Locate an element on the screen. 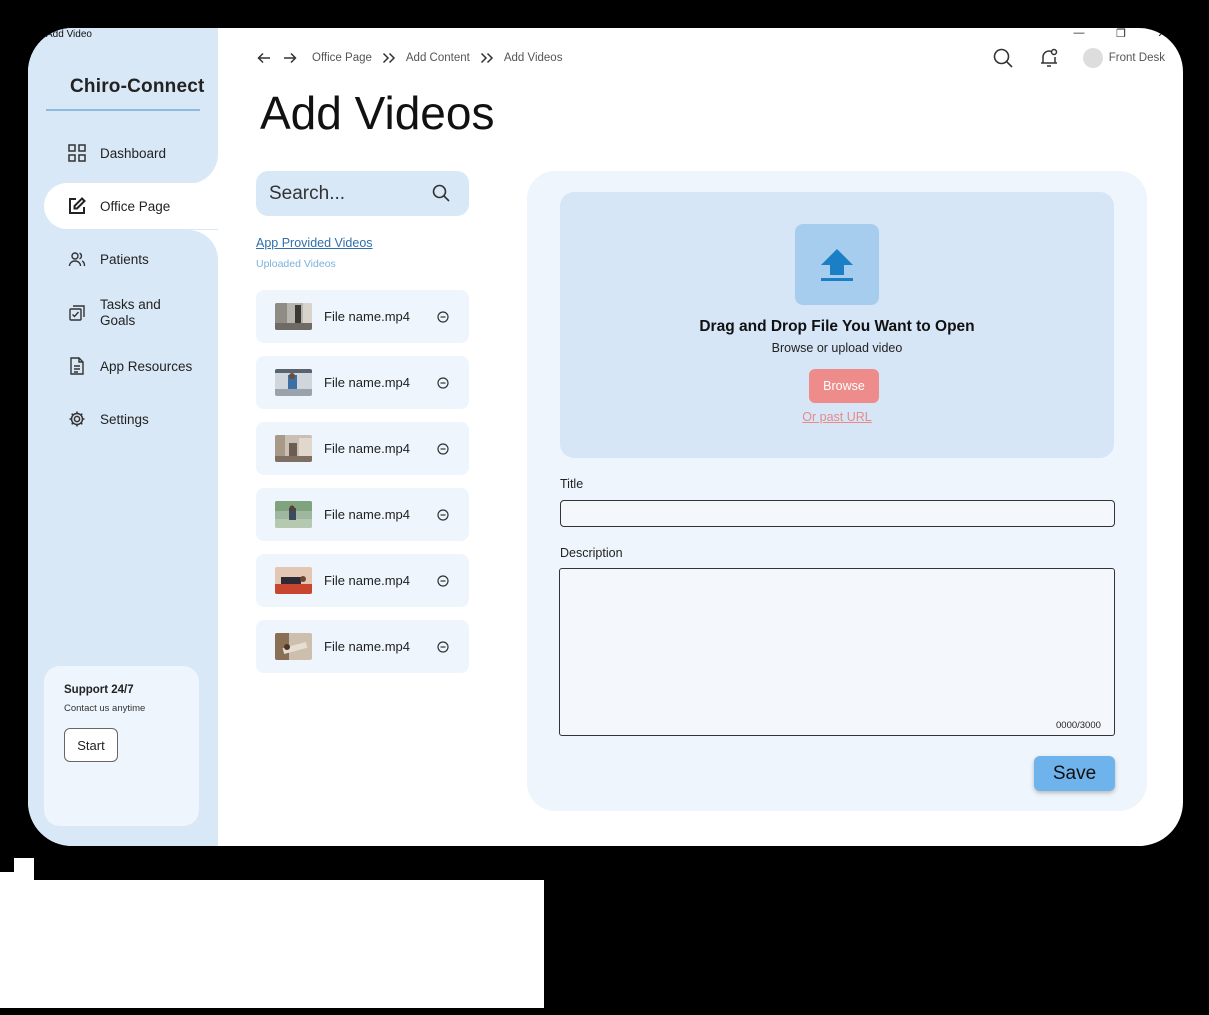 The width and height of the screenshot is (1209, 1015). users-icon is located at coordinates (77, 259).